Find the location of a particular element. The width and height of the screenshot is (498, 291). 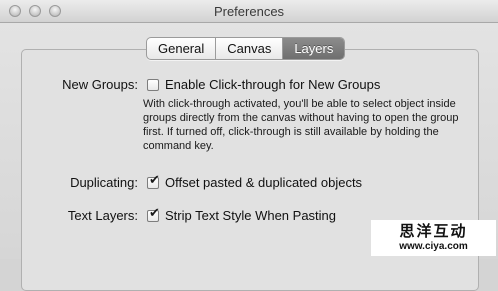

watermark: 思洋互动 www.ciya.com is located at coordinates (433, 238).